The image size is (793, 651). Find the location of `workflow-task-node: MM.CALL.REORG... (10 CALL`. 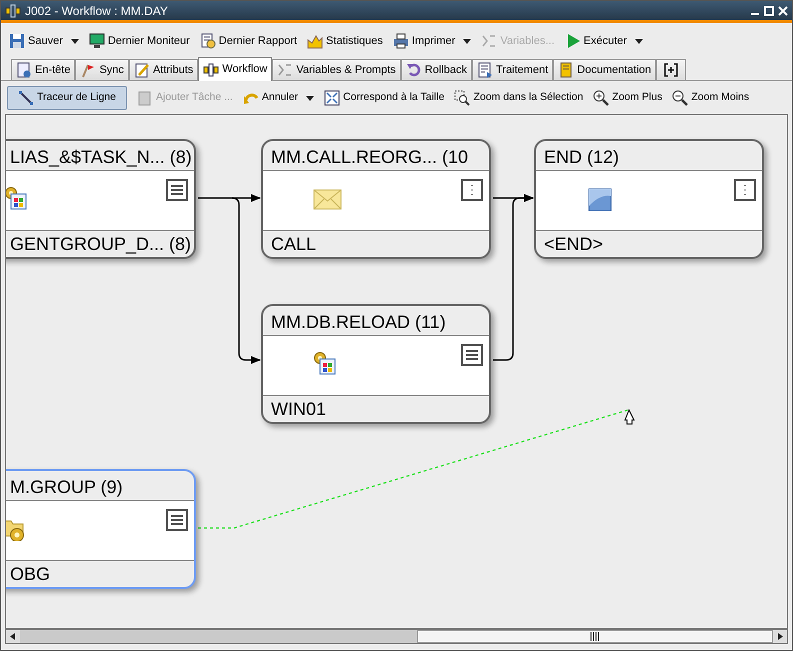

workflow-task-node: MM.CALL.REORG... (10 CALL is located at coordinates (376, 199).